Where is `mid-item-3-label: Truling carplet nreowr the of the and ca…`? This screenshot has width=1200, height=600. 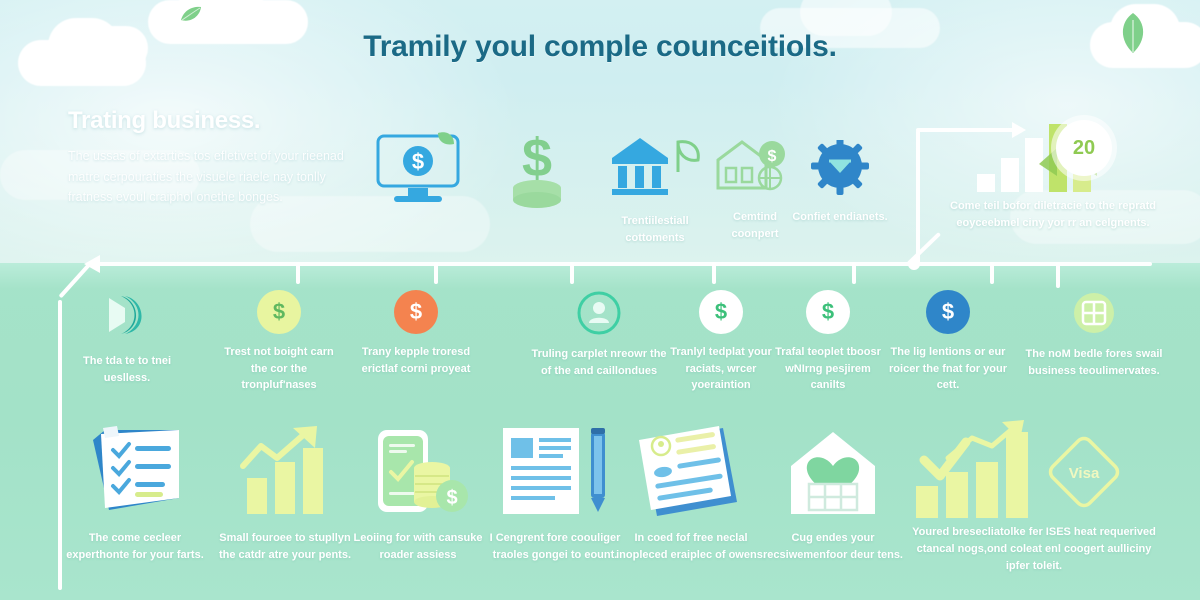 mid-item-3-label: Truling carplet nreowr the of the and ca… is located at coordinates (599, 362).